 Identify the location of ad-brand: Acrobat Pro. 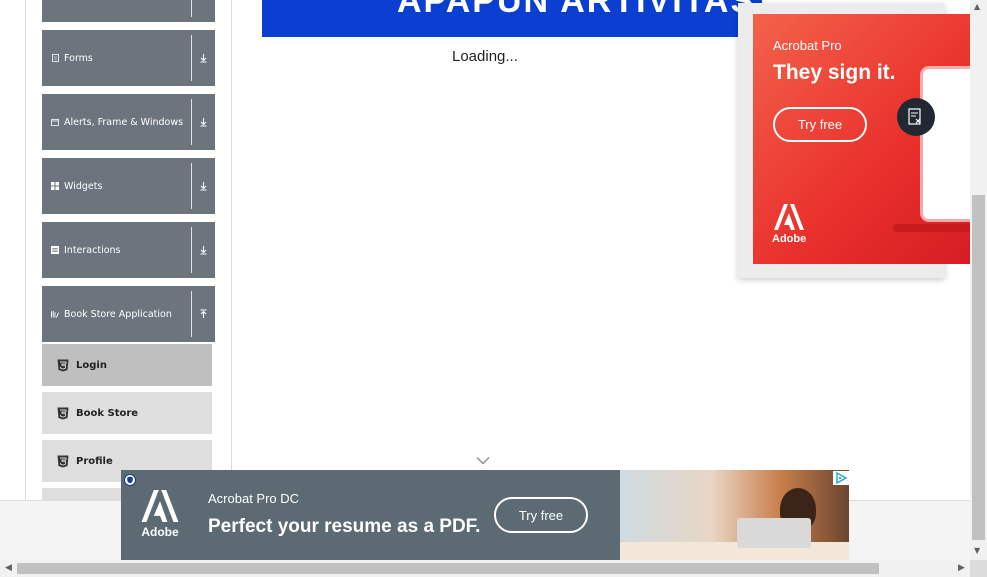
(807, 45).